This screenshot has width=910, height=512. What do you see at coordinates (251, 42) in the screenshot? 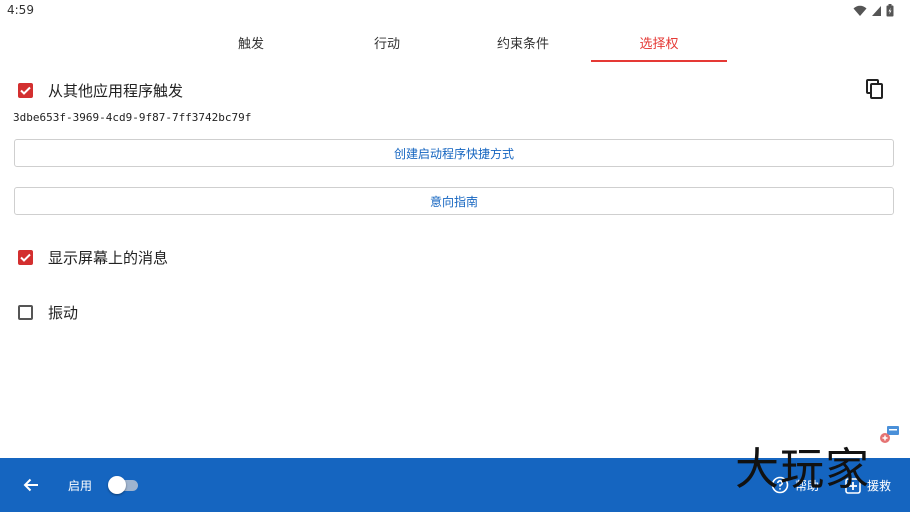
I see `tab-triggers: 触发` at bounding box center [251, 42].